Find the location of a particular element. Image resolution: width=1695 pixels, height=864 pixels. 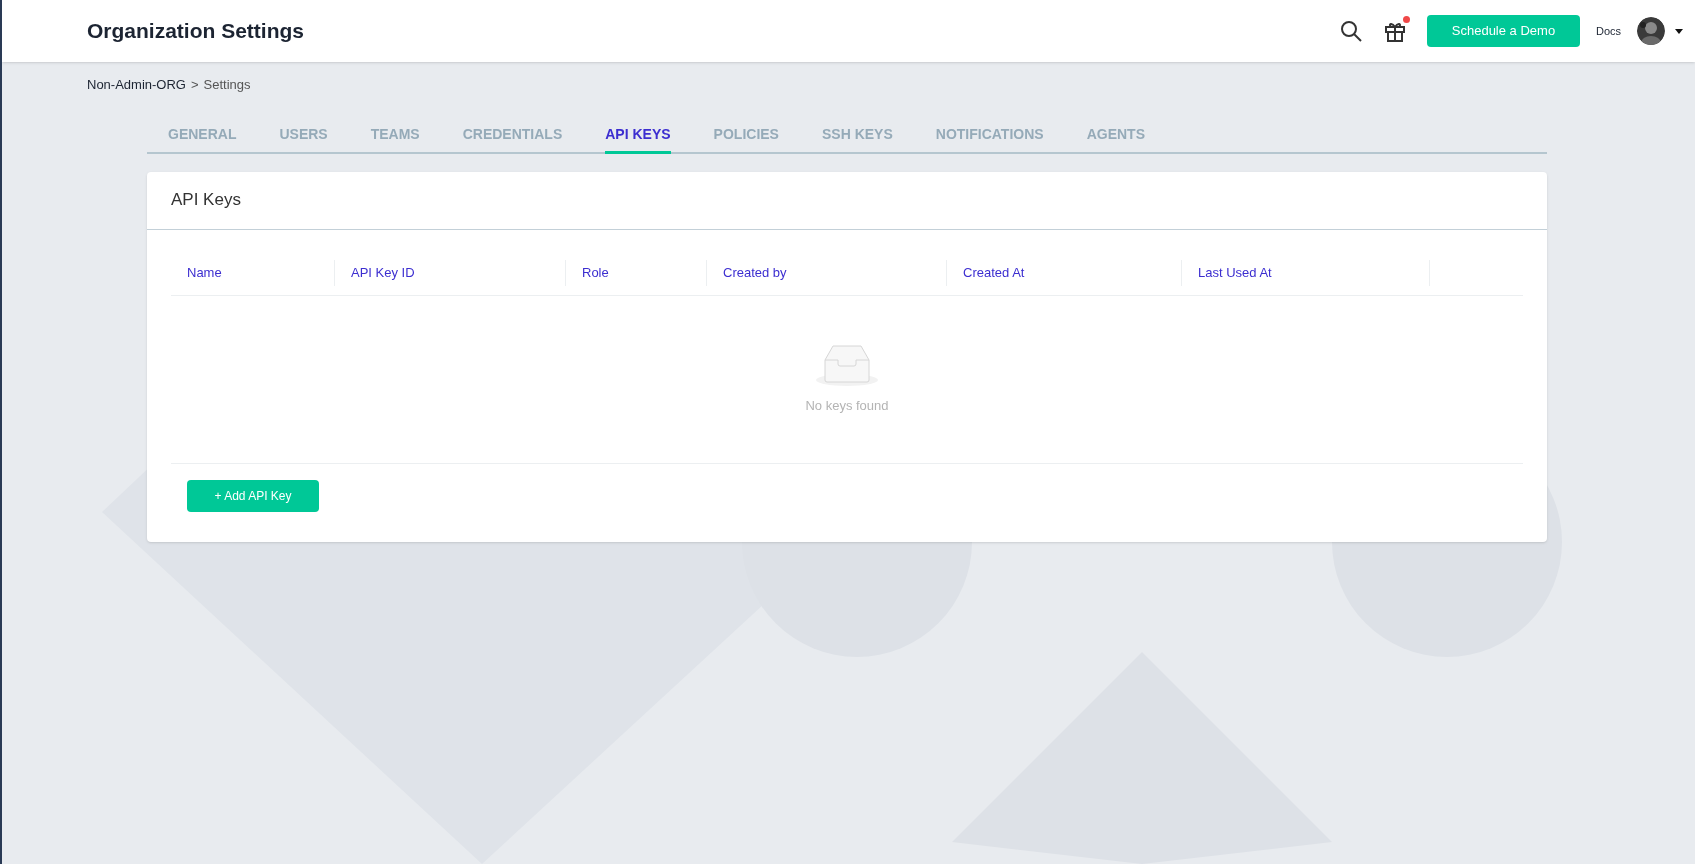

page-title: Organization Settings is located at coordinates (195, 31).